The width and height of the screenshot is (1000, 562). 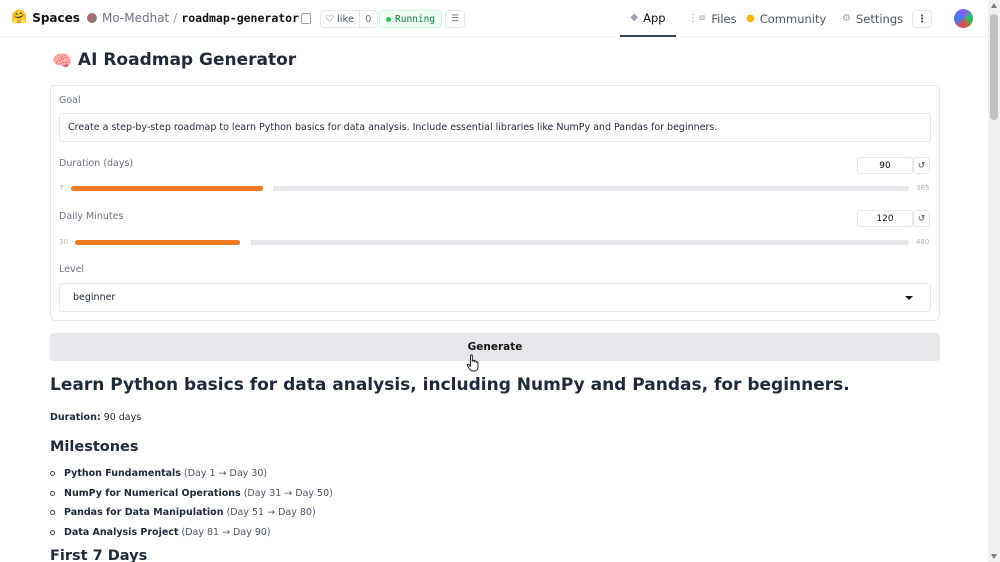 I want to click on page-scrollbar, so click(x=994, y=281).